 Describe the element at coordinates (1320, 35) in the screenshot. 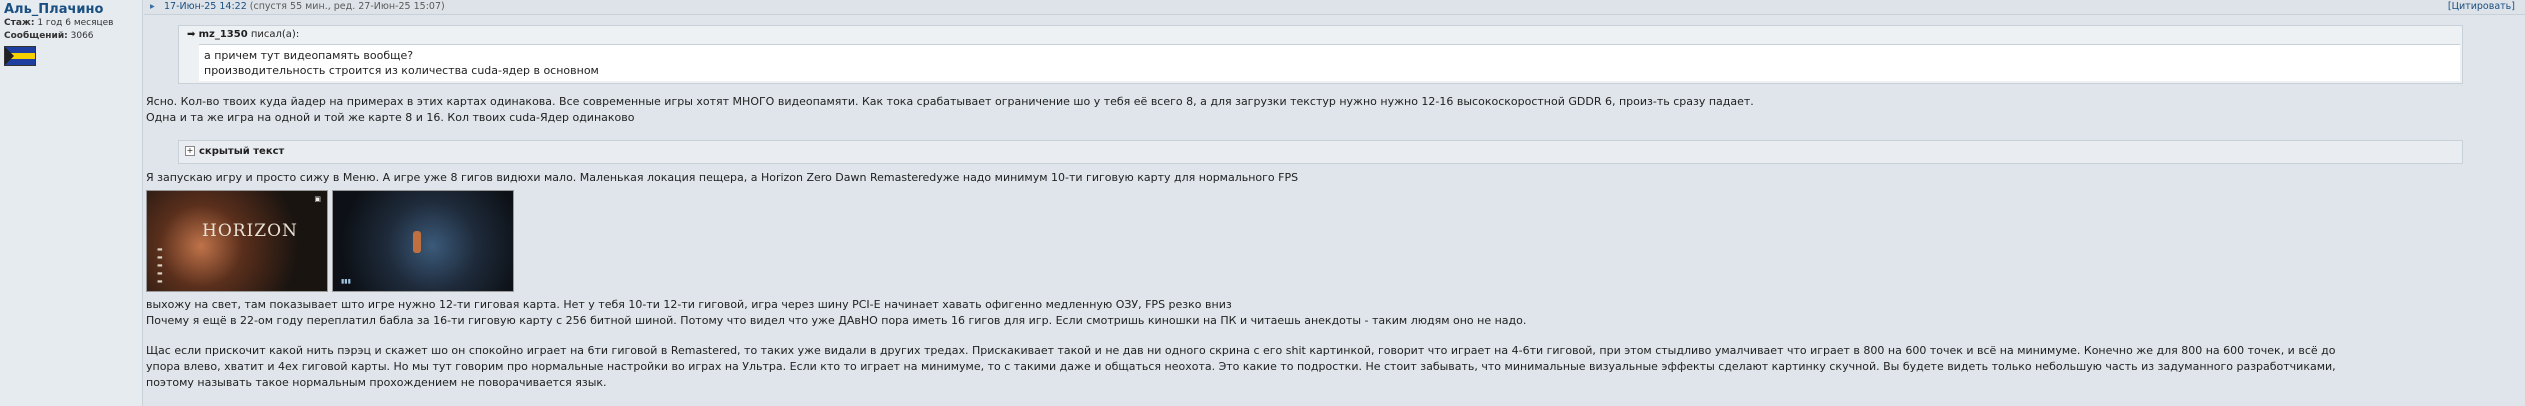

I see `quote-header: ➡ mz_1350 писал(а):` at that location.